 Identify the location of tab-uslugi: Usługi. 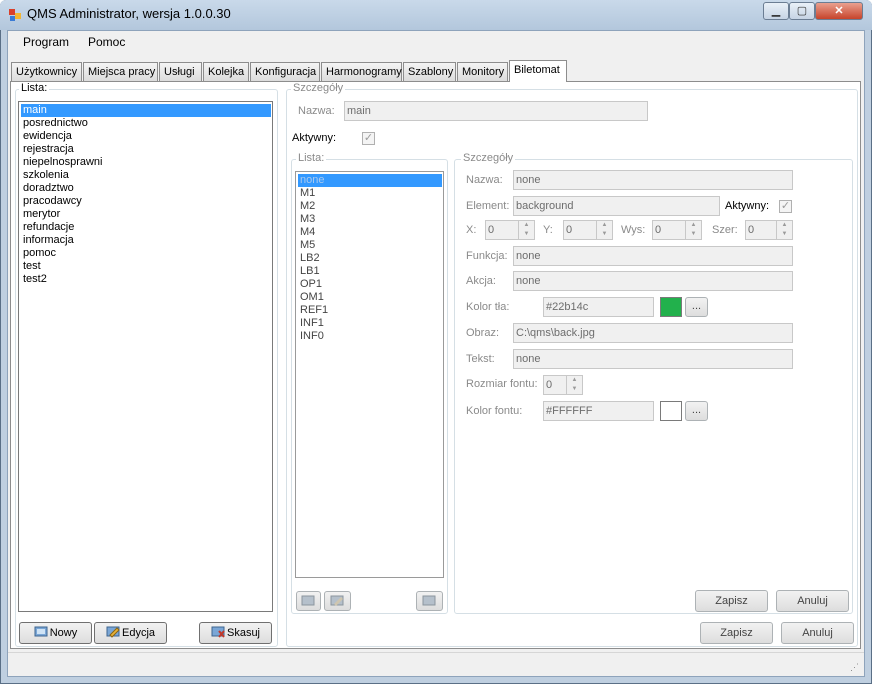
(180, 71).